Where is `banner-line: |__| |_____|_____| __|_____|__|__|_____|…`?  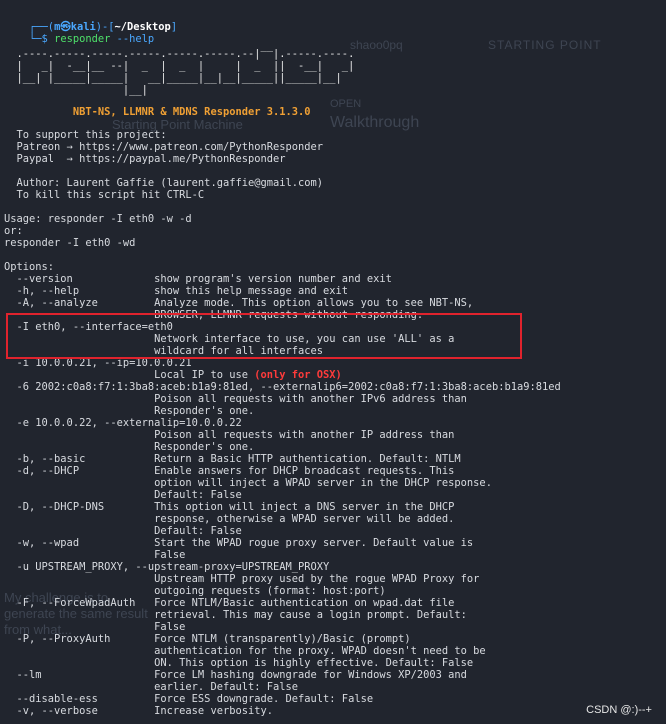
banner-line: |__| |_____|_____| __|_____|__|__|_____|… is located at coordinates (173, 78).